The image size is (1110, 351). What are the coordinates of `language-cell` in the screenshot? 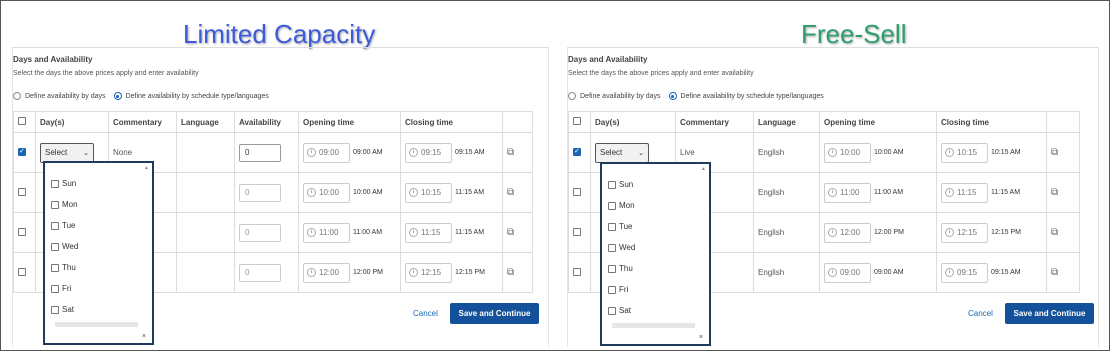 It's located at (205, 152).